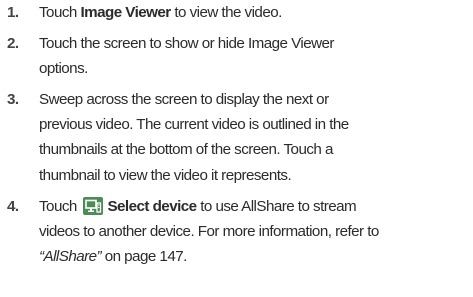 The width and height of the screenshot is (473, 297). I want to click on step-1-line-1: Touch Image Viewer to view the video., so click(160, 12).